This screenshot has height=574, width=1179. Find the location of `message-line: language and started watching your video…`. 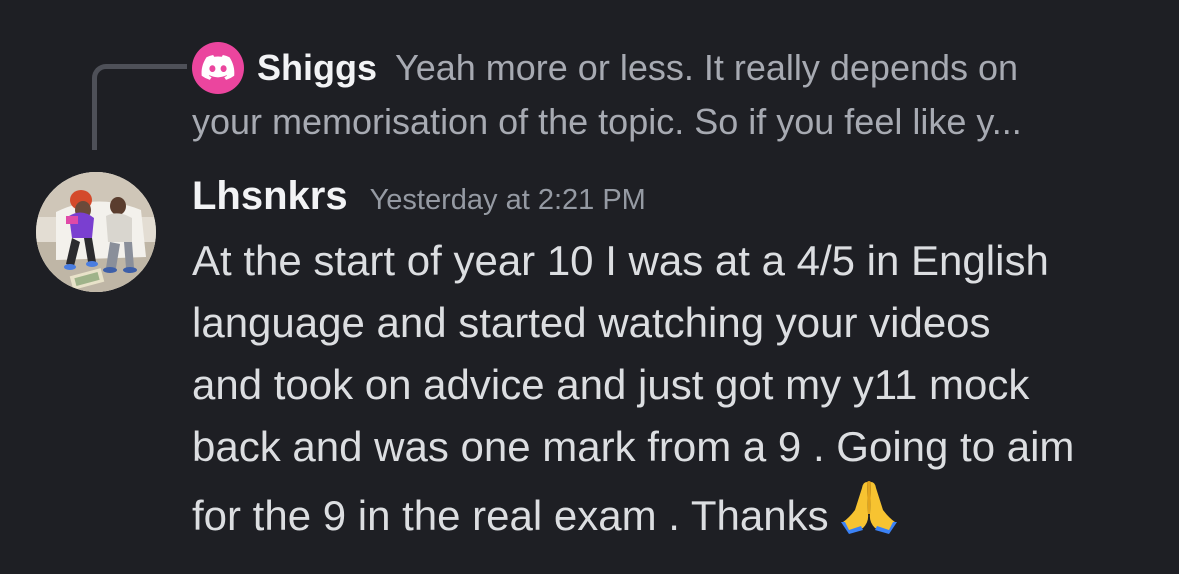

message-line: language and started watching your video… is located at coordinates (591, 322).